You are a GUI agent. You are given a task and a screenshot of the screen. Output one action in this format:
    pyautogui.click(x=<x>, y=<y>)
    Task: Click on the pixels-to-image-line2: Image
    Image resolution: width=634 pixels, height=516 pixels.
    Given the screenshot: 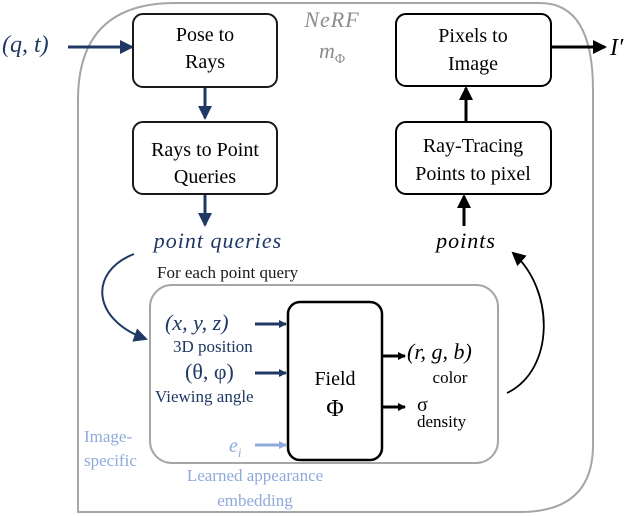 What is the action you would take?
    pyautogui.click(x=473, y=64)
    